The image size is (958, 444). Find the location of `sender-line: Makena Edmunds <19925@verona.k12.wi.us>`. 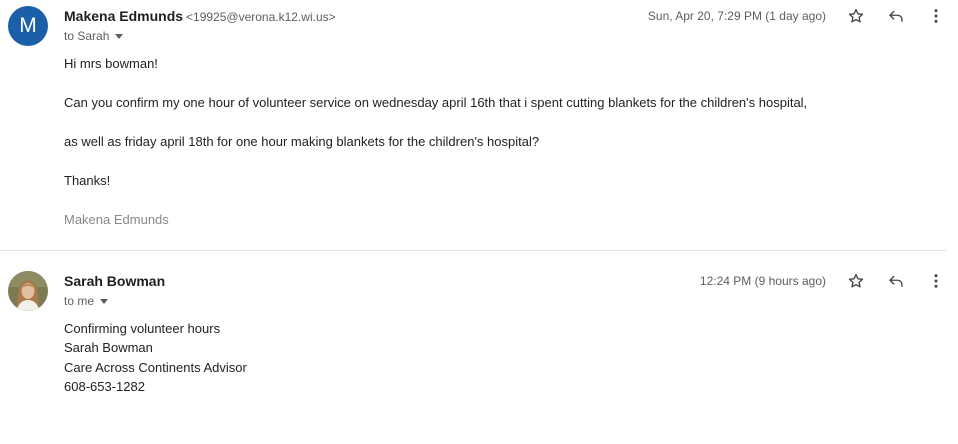

sender-line: Makena Edmunds <19925@verona.k12.wi.us> is located at coordinates (200, 17).